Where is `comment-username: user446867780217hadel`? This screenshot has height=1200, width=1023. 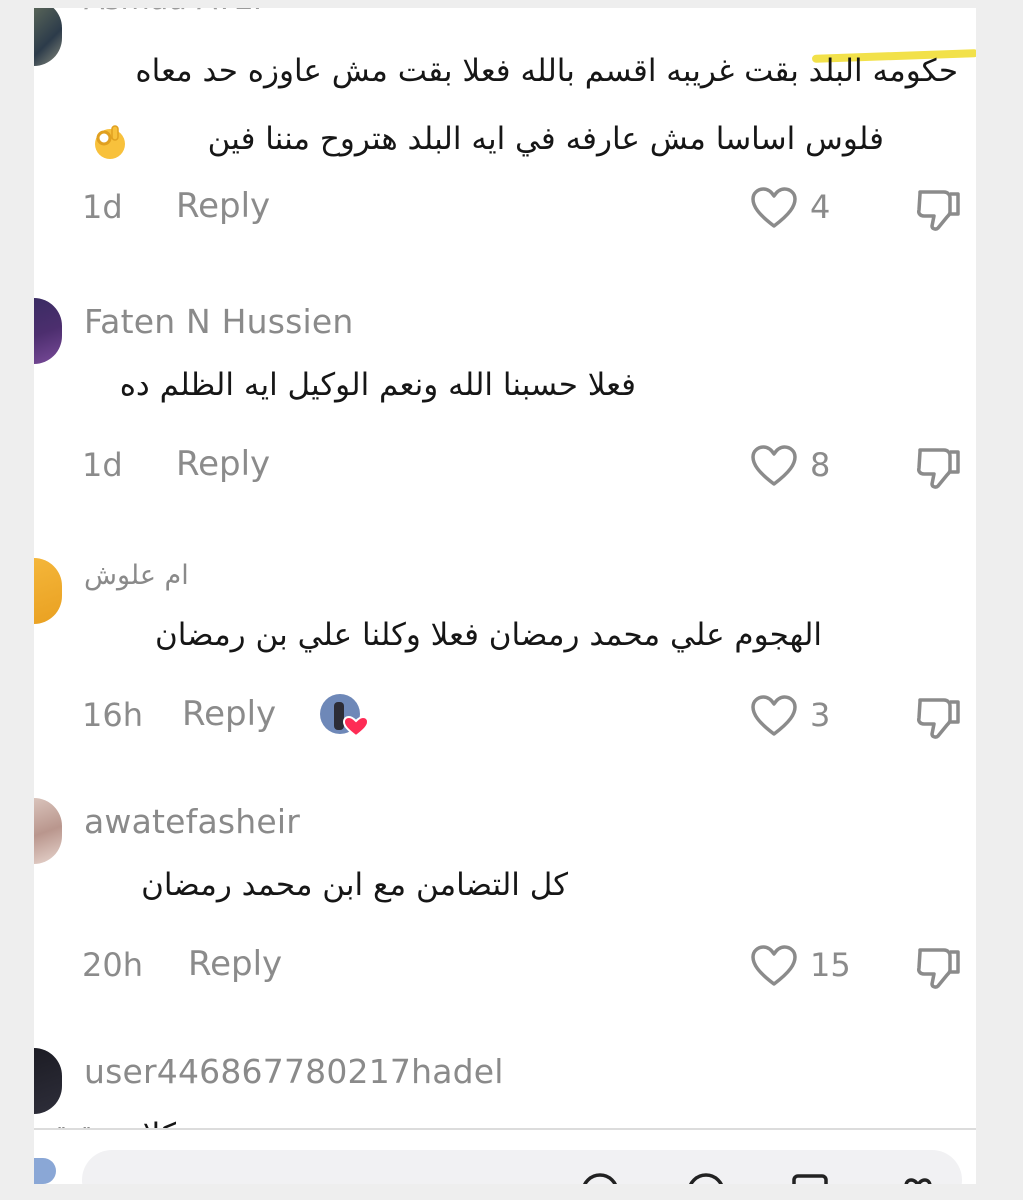
comment-username: user446867780217hadel is located at coordinates (294, 1071).